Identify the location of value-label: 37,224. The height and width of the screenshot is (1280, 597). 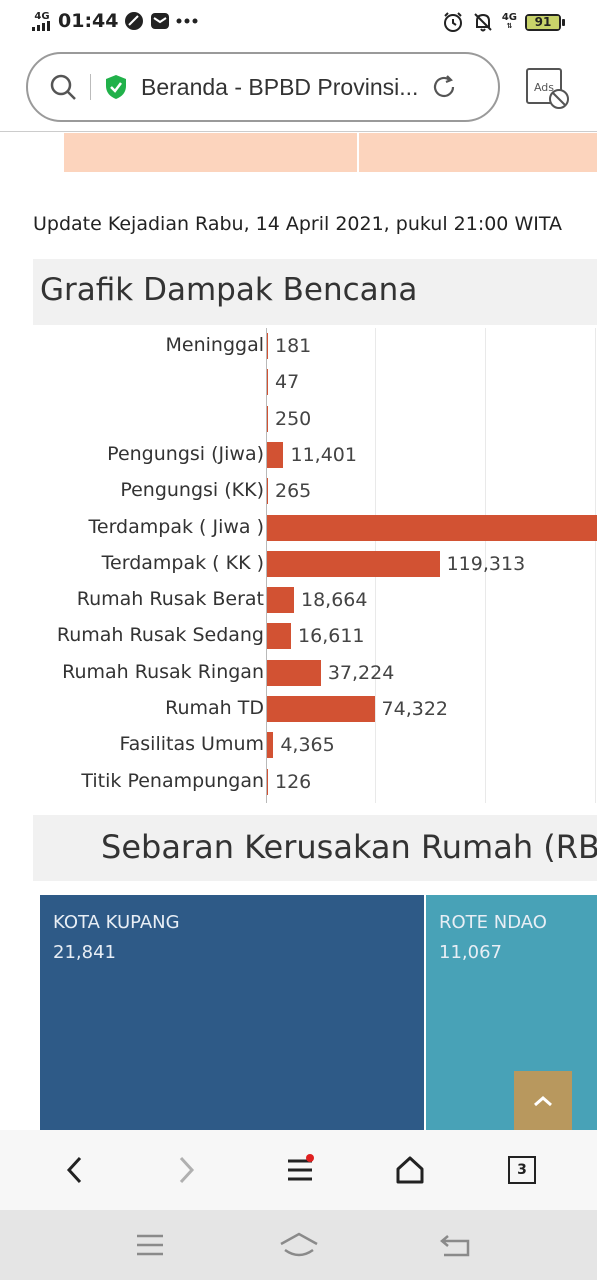
(361, 672).